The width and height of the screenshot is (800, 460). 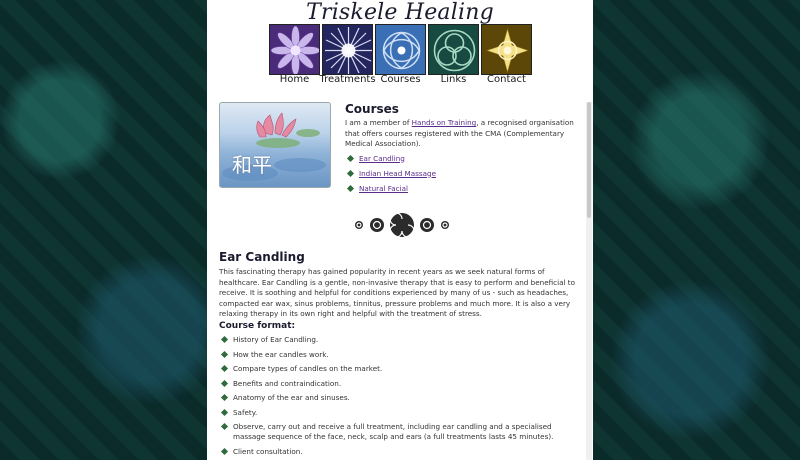 I want to click on list-item: Ear Candling, so click(x=461, y=161).